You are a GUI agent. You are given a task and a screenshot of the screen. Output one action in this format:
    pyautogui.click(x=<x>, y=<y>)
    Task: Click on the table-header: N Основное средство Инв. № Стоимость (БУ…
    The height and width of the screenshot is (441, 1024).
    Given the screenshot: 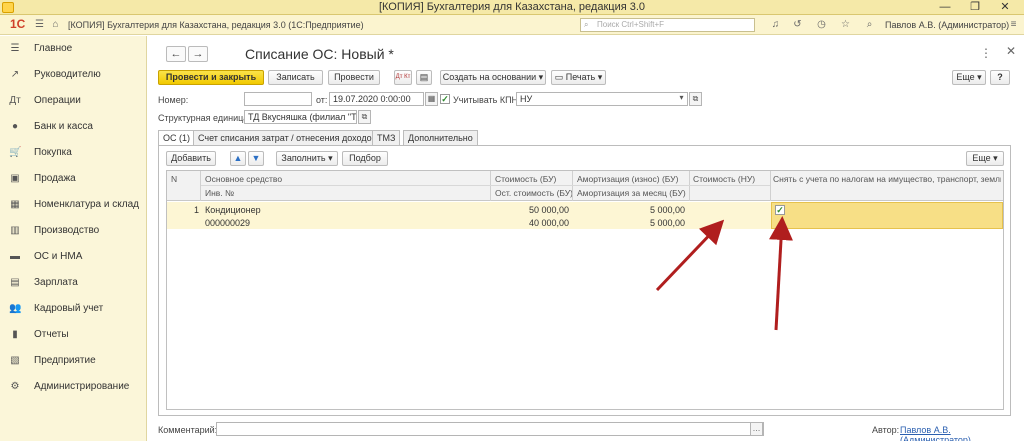 What is the action you would take?
    pyautogui.click(x=585, y=186)
    